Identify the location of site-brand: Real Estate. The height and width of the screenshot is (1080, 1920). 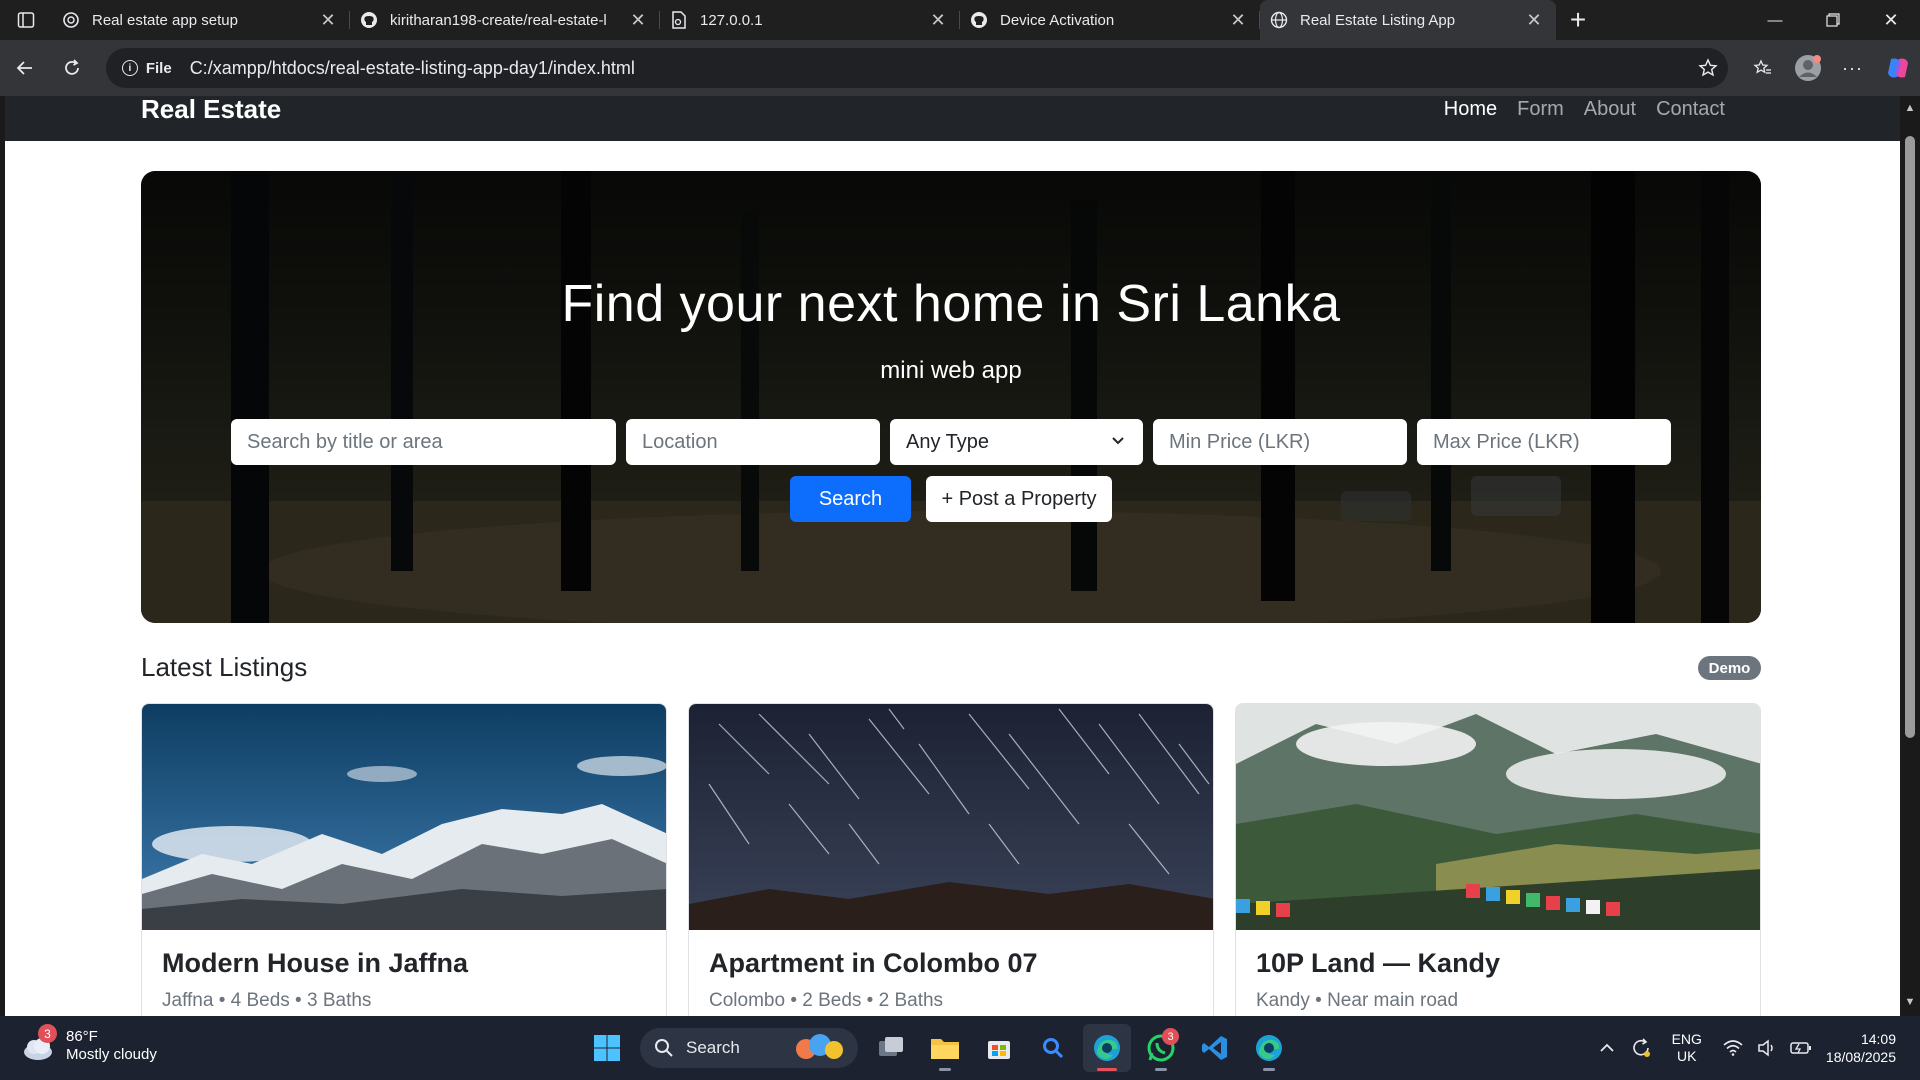
(211, 109).